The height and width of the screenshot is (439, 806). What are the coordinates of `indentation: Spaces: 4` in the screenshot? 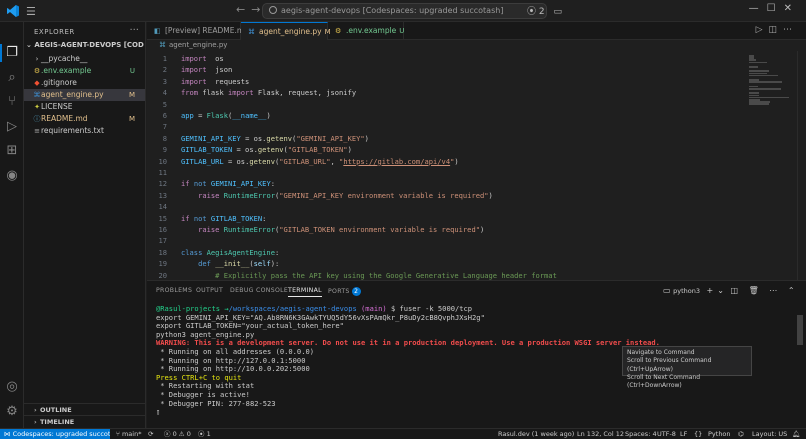 It's located at (641, 434).